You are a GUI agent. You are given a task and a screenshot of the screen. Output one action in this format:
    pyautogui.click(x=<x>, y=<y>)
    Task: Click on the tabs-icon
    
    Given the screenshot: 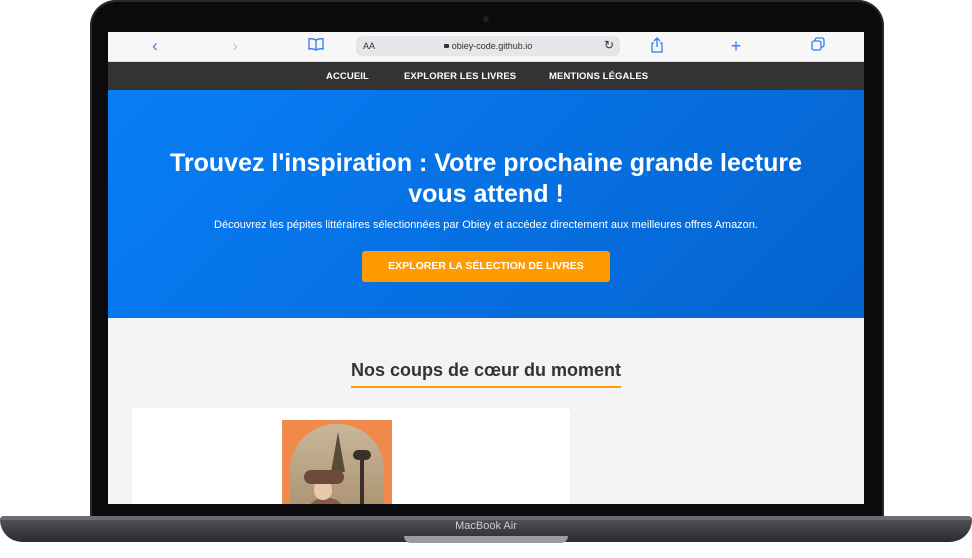 What is the action you would take?
    pyautogui.click(x=818, y=46)
    